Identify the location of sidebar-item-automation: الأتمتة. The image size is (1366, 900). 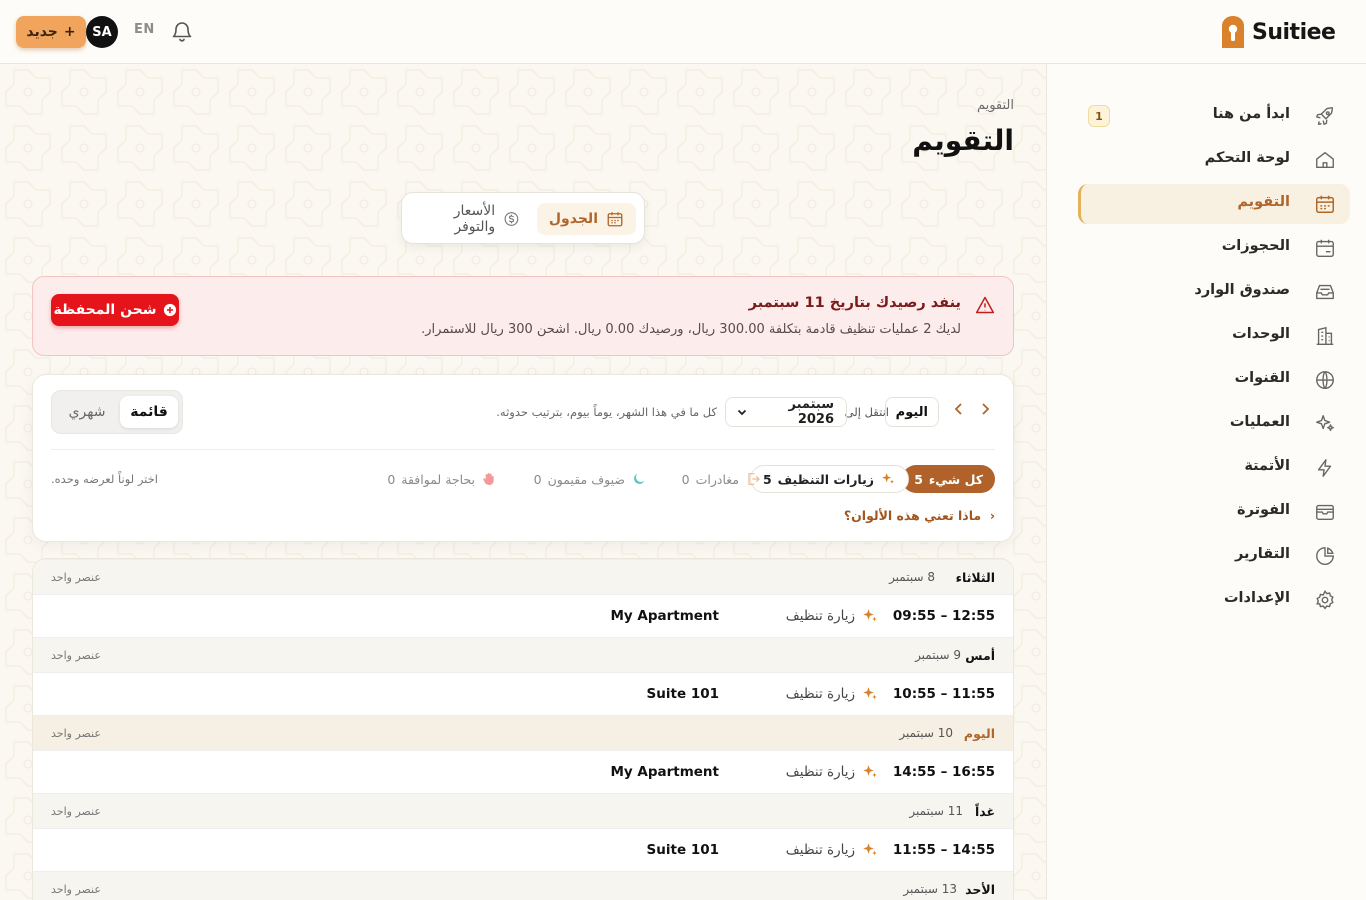
(1214, 468).